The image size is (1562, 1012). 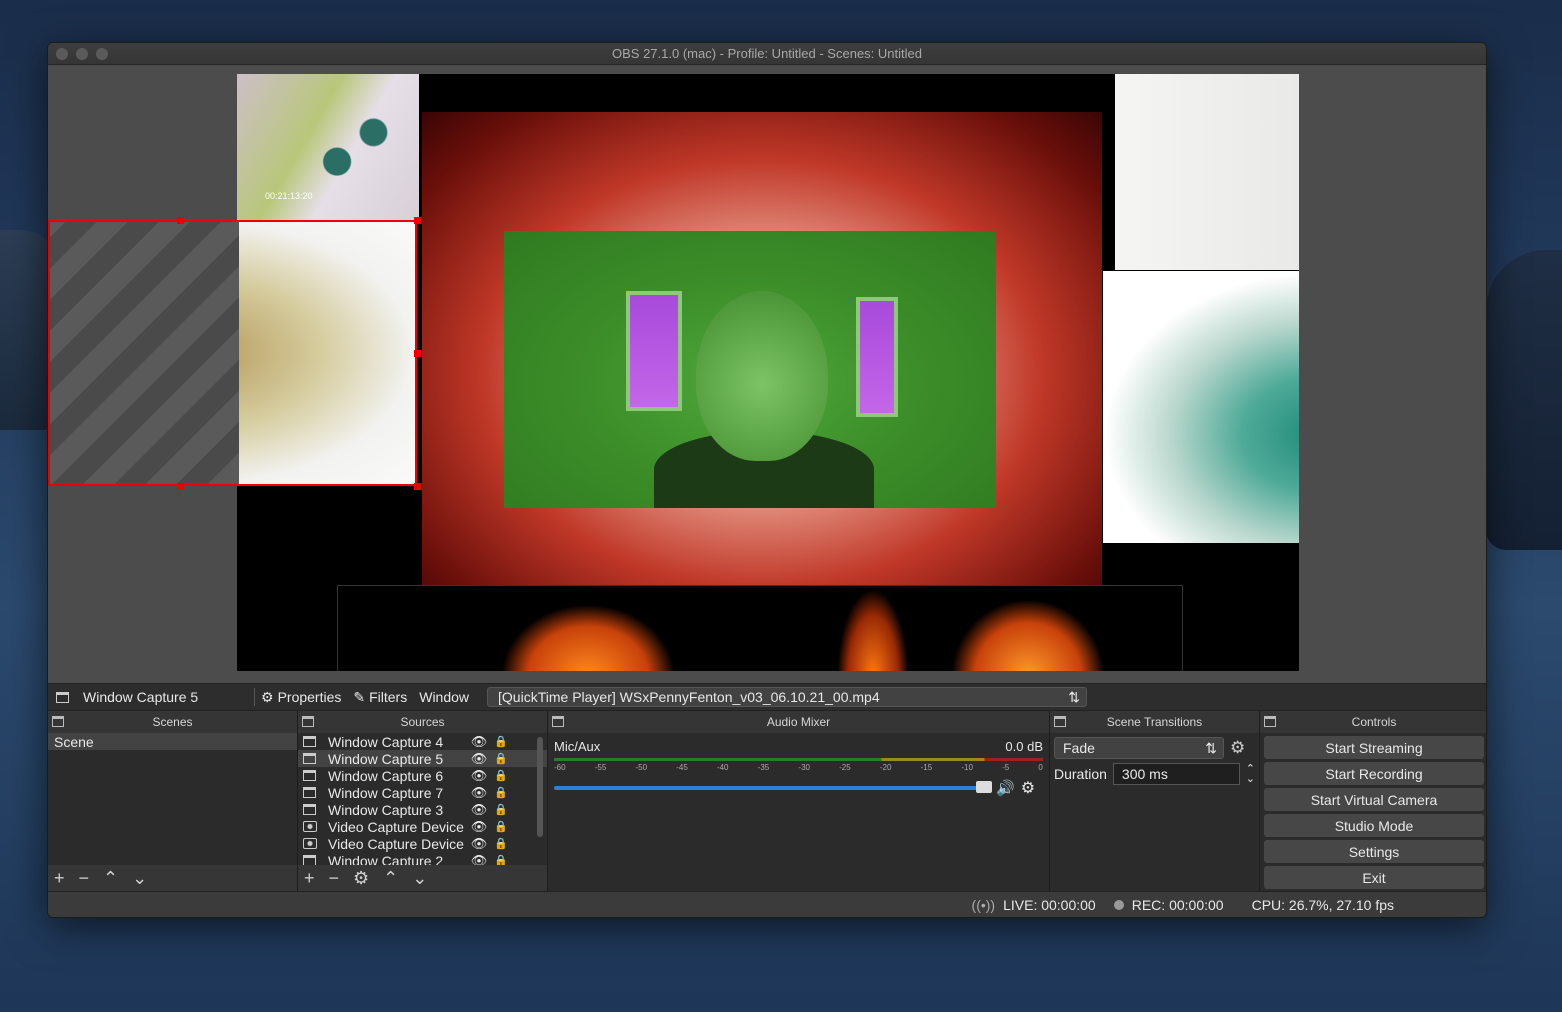 What do you see at coordinates (1250, 779) in the screenshot?
I see `stepper-down-icon: ⌄` at bounding box center [1250, 779].